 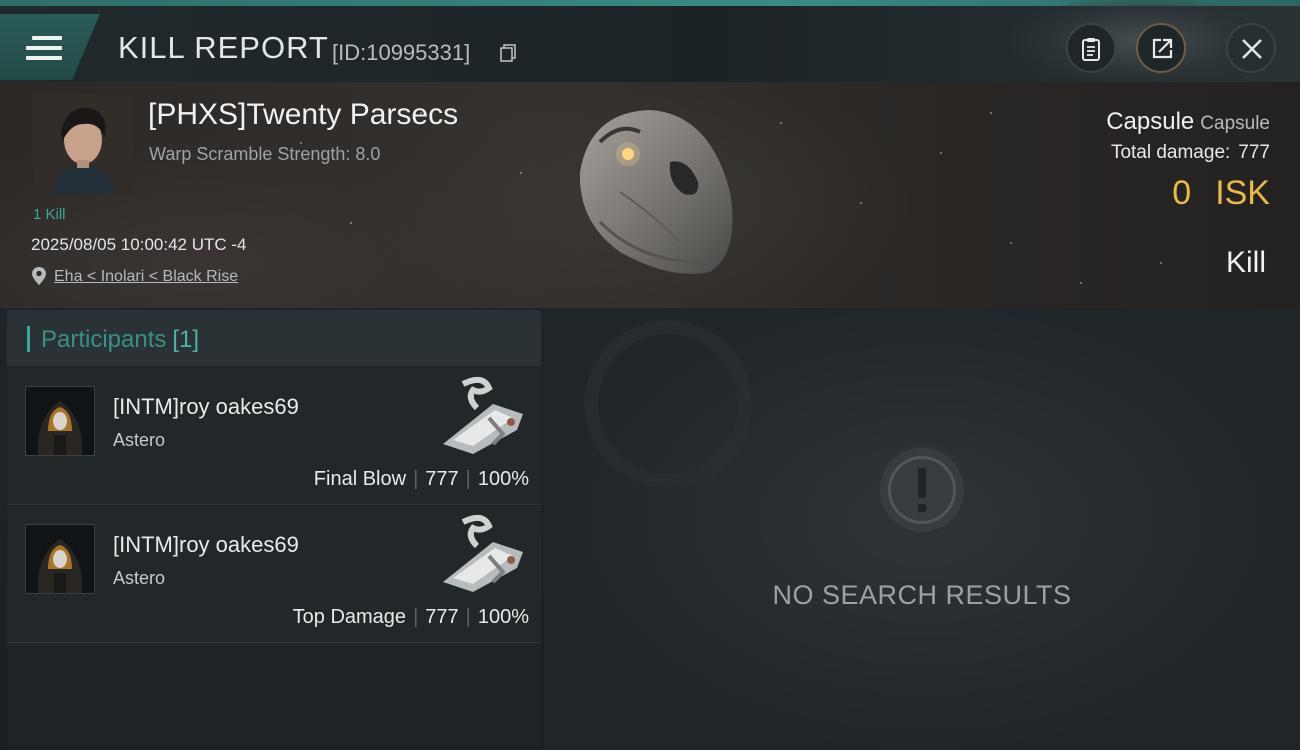 What do you see at coordinates (401, 52) in the screenshot?
I see `report-id: [ID:10995331]` at bounding box center [401, 52].